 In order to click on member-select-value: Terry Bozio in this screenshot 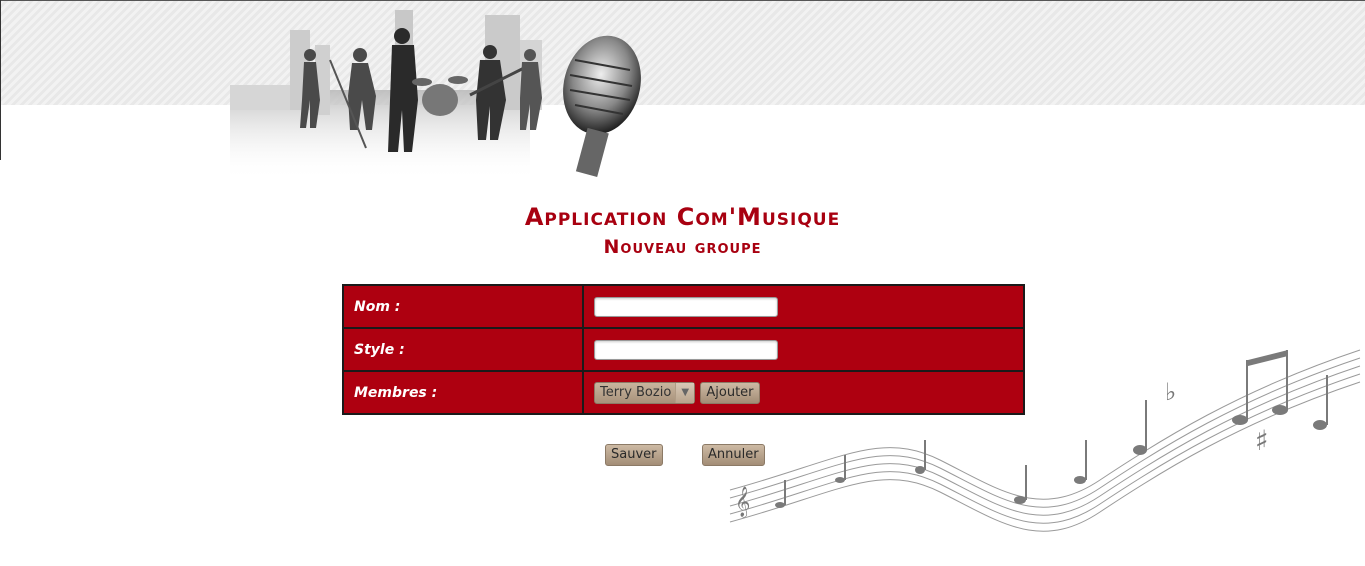, I will do `click(636, 392)`.